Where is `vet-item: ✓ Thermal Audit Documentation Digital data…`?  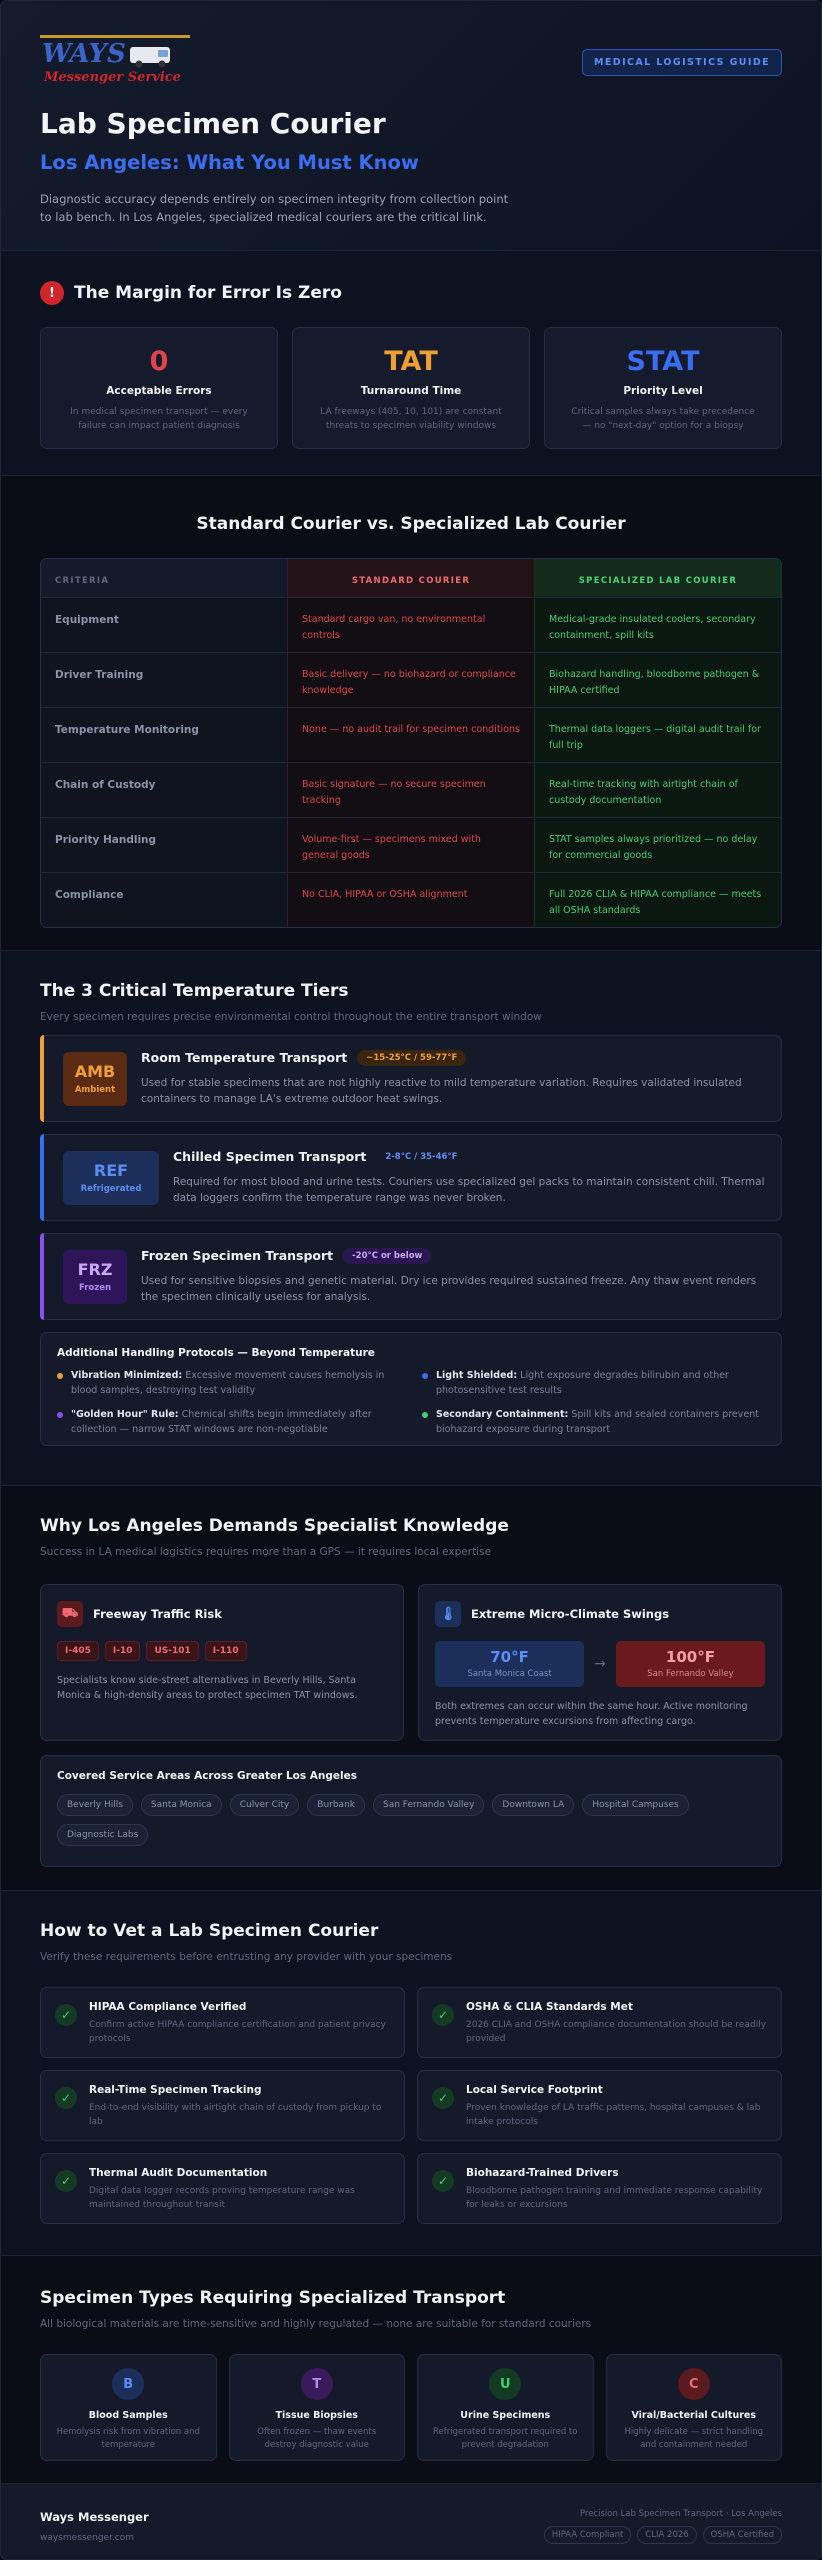
vet-item: ✓ Thermal Audit Documentation Digital data… is located at coordinates (222, 2188).